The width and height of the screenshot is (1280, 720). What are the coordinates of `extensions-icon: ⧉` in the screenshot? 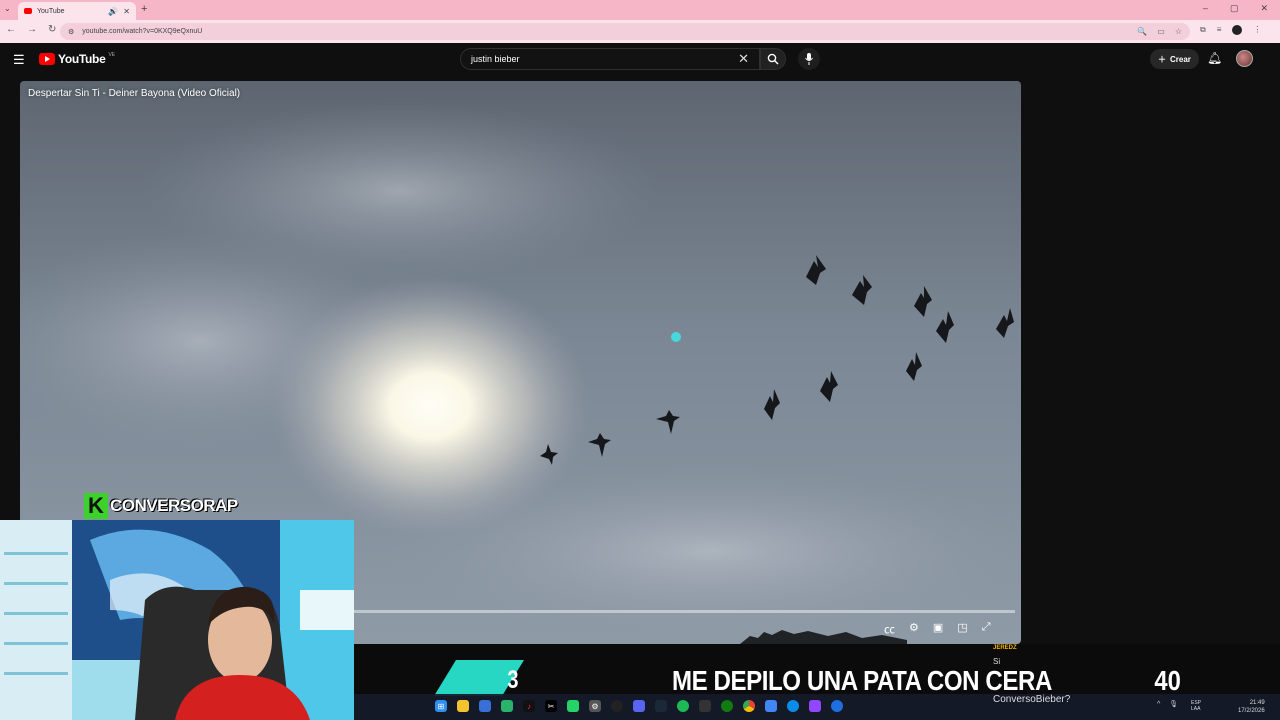 It's located at (1203, 30).